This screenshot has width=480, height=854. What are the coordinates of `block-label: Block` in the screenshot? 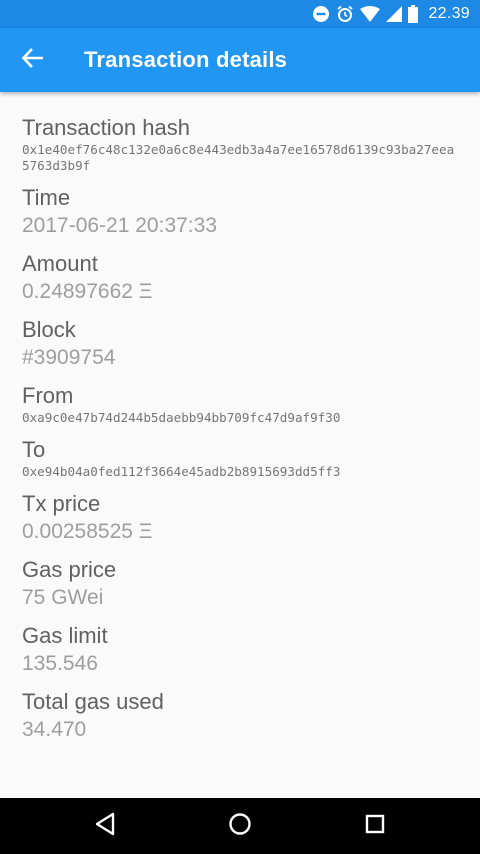 It's located at (49, 329).